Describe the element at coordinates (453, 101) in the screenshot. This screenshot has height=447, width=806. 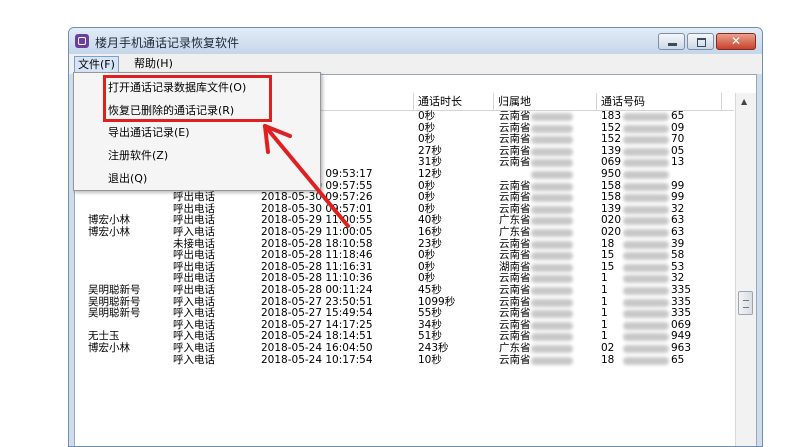
I see `column-header-duration: 通话时长` at that location.